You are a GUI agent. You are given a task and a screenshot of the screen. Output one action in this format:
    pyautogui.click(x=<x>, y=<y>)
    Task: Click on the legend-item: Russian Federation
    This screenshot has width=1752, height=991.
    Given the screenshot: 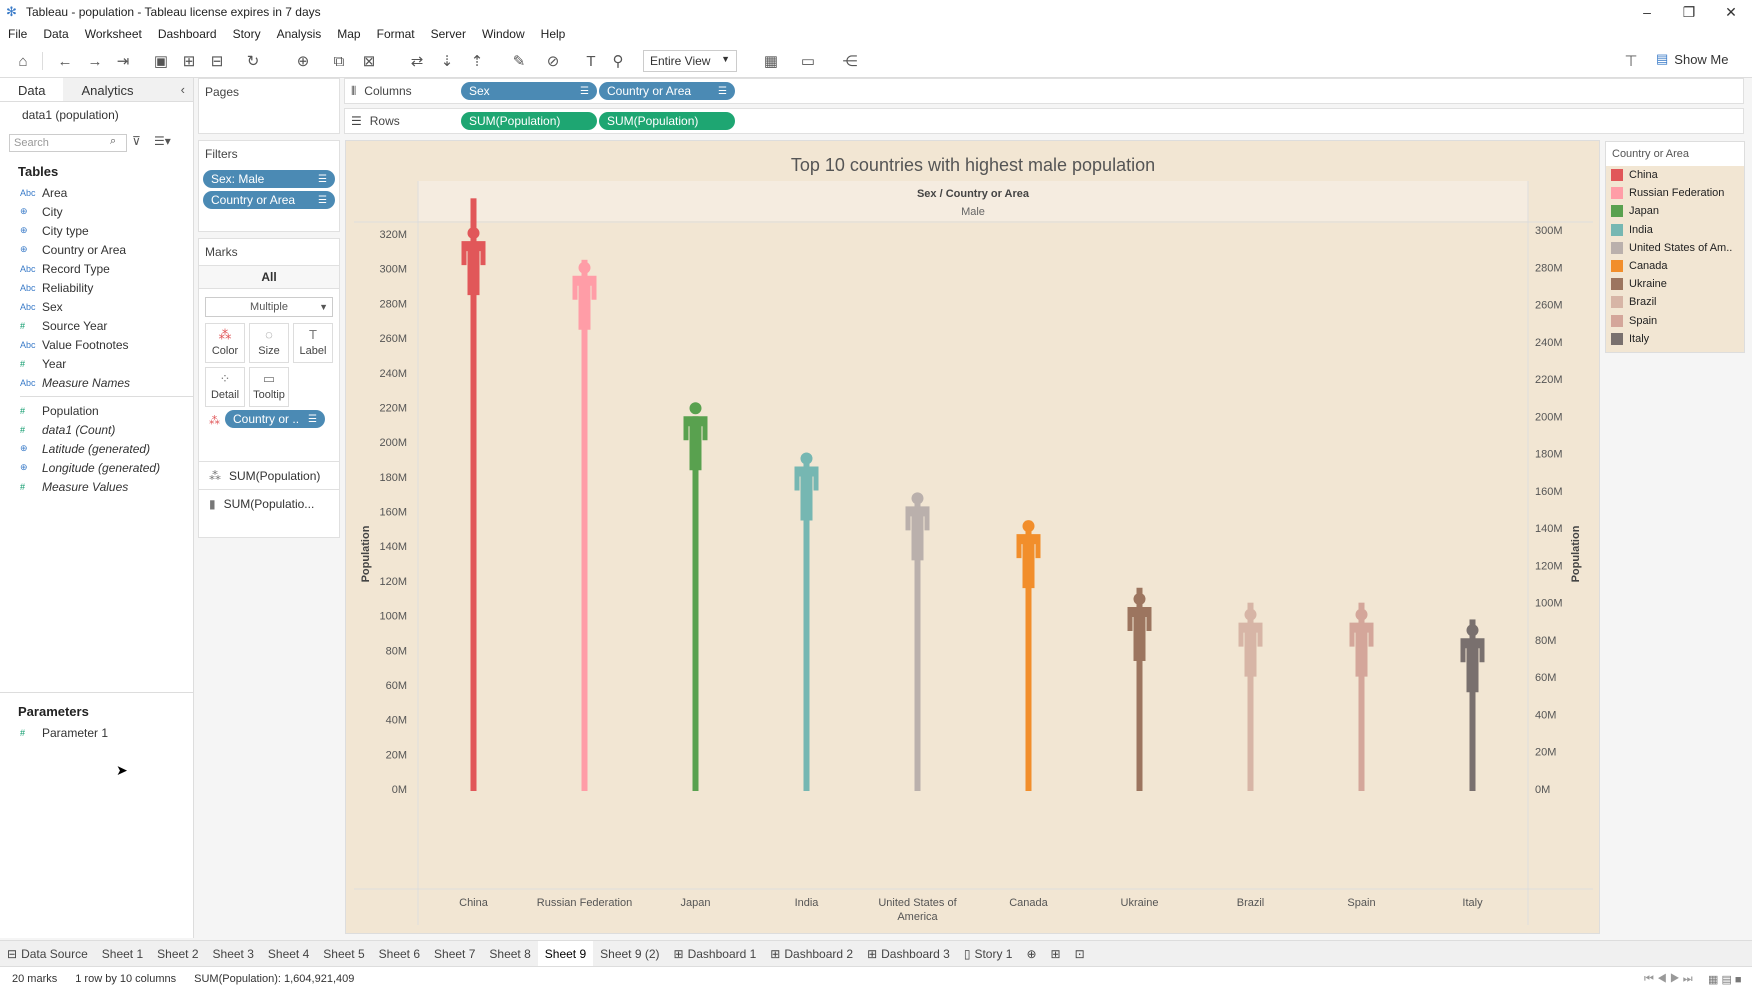 What is the action you would take?
    pyautogui.click(x=1675, y=193)
    